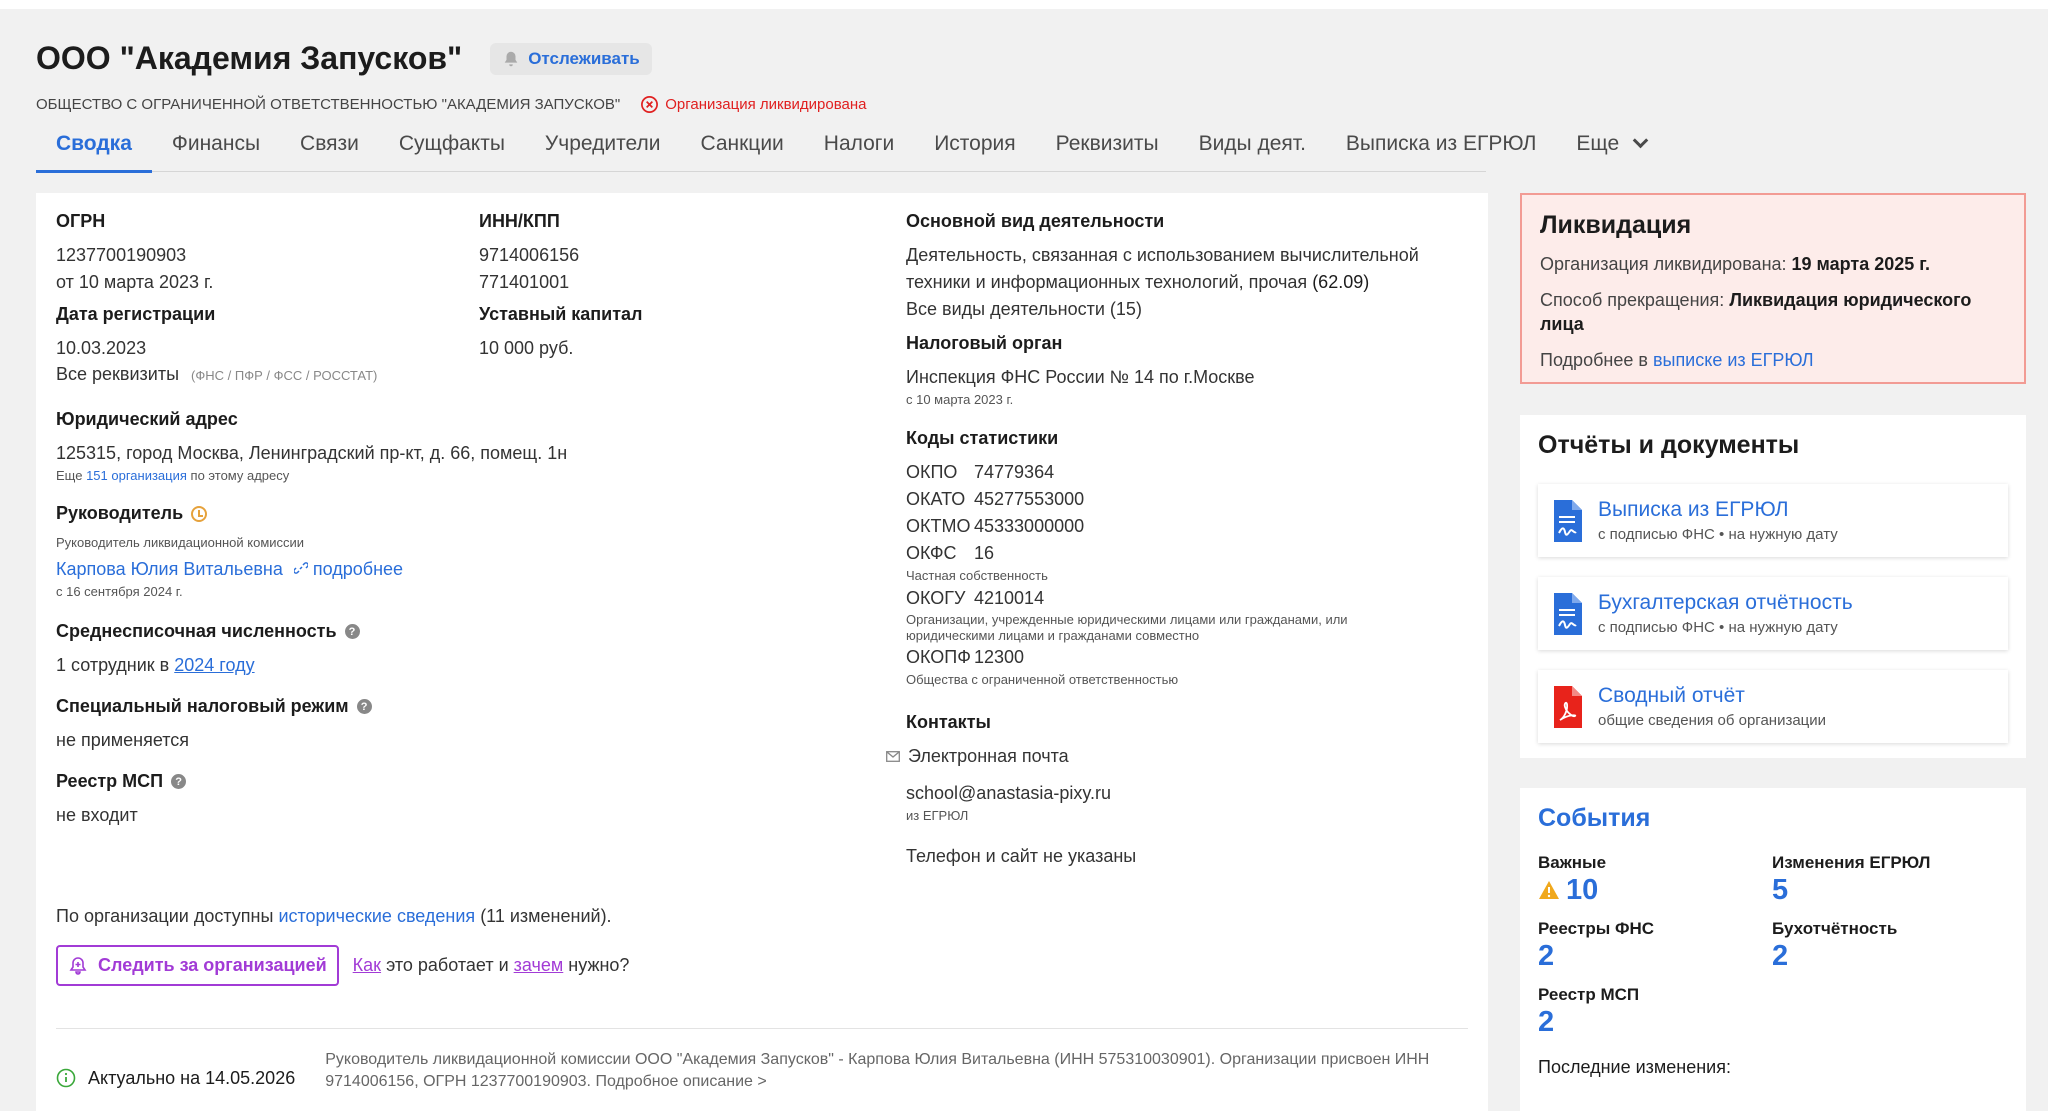 The width and height of the screenshot is (2048, 1111). Describe the element at coordinates (1655, 880) in the screenshot. I see `event-important: Важные 10` at that location.